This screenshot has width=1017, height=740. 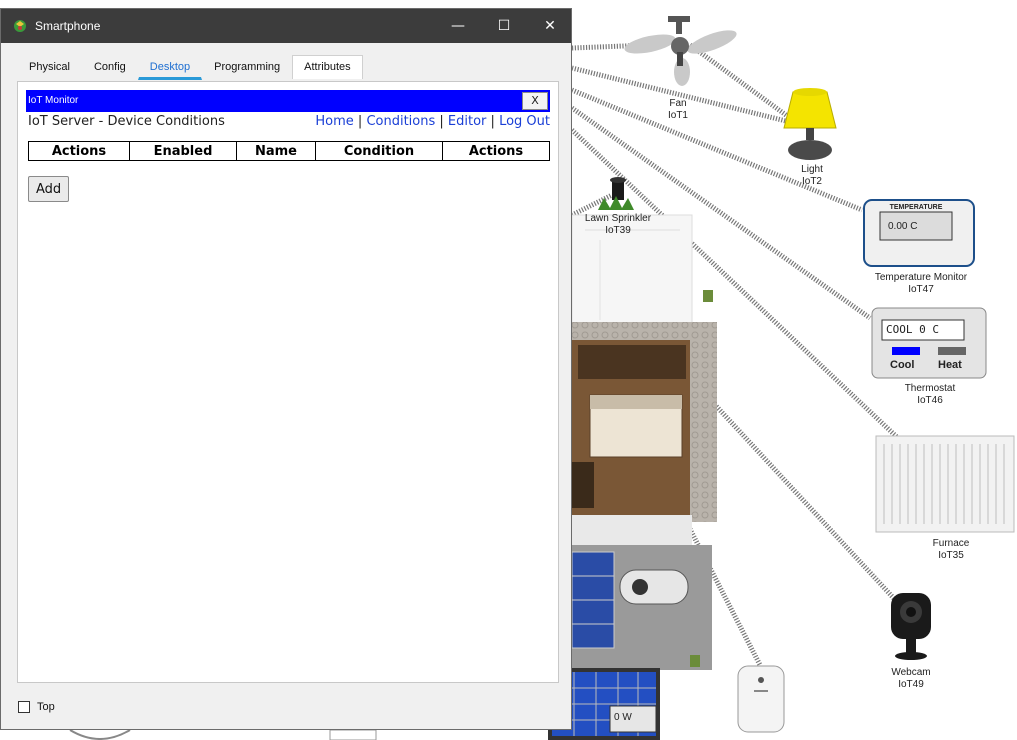 I want to click on table-header-row: Actions Enabled Name Condition Actions, so click(x=289, y=151).